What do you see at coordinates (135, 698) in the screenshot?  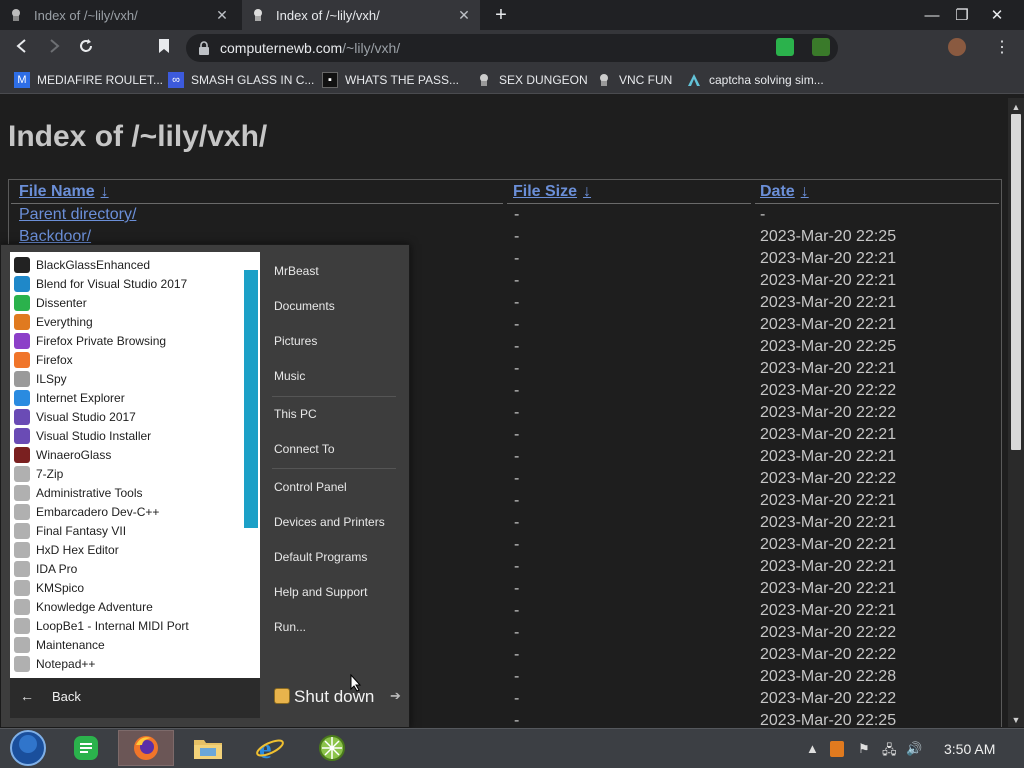 I see `back-bar` at bounding box center [135, 698].